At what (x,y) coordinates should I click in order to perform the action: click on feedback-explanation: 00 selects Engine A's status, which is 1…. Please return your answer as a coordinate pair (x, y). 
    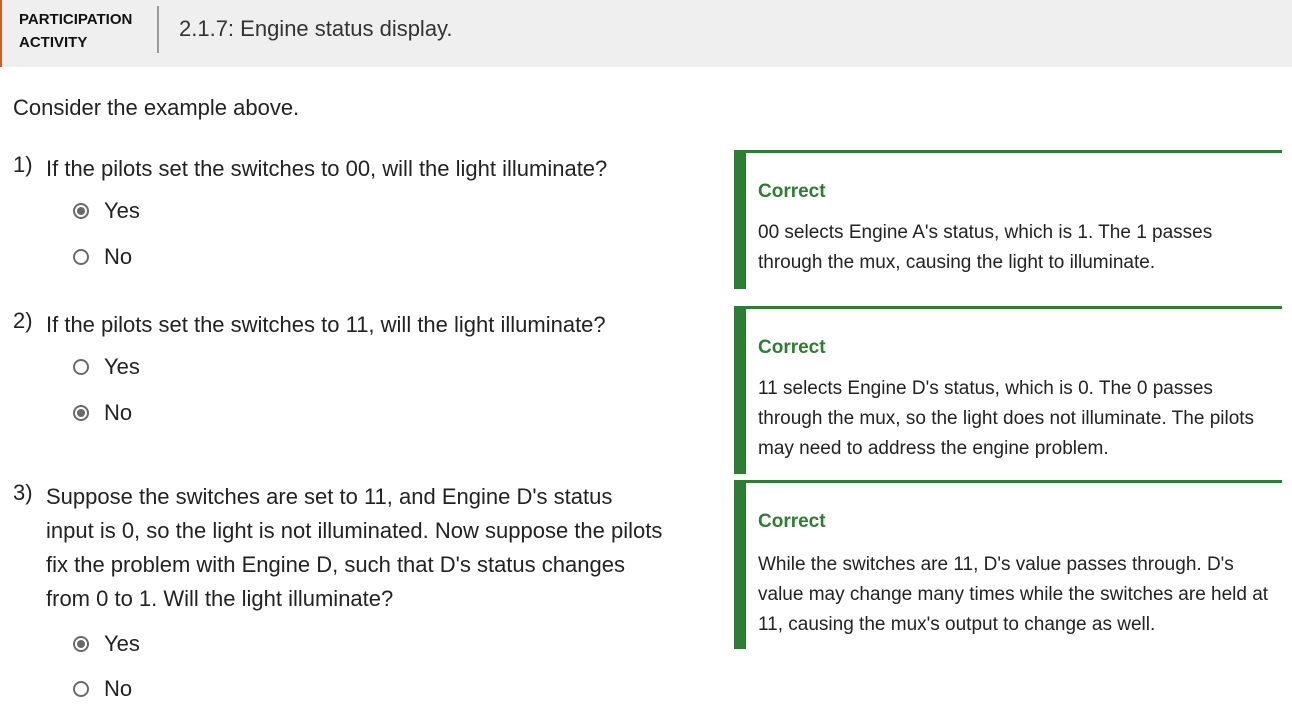
    Looking at the image, I should click on (985, 247).